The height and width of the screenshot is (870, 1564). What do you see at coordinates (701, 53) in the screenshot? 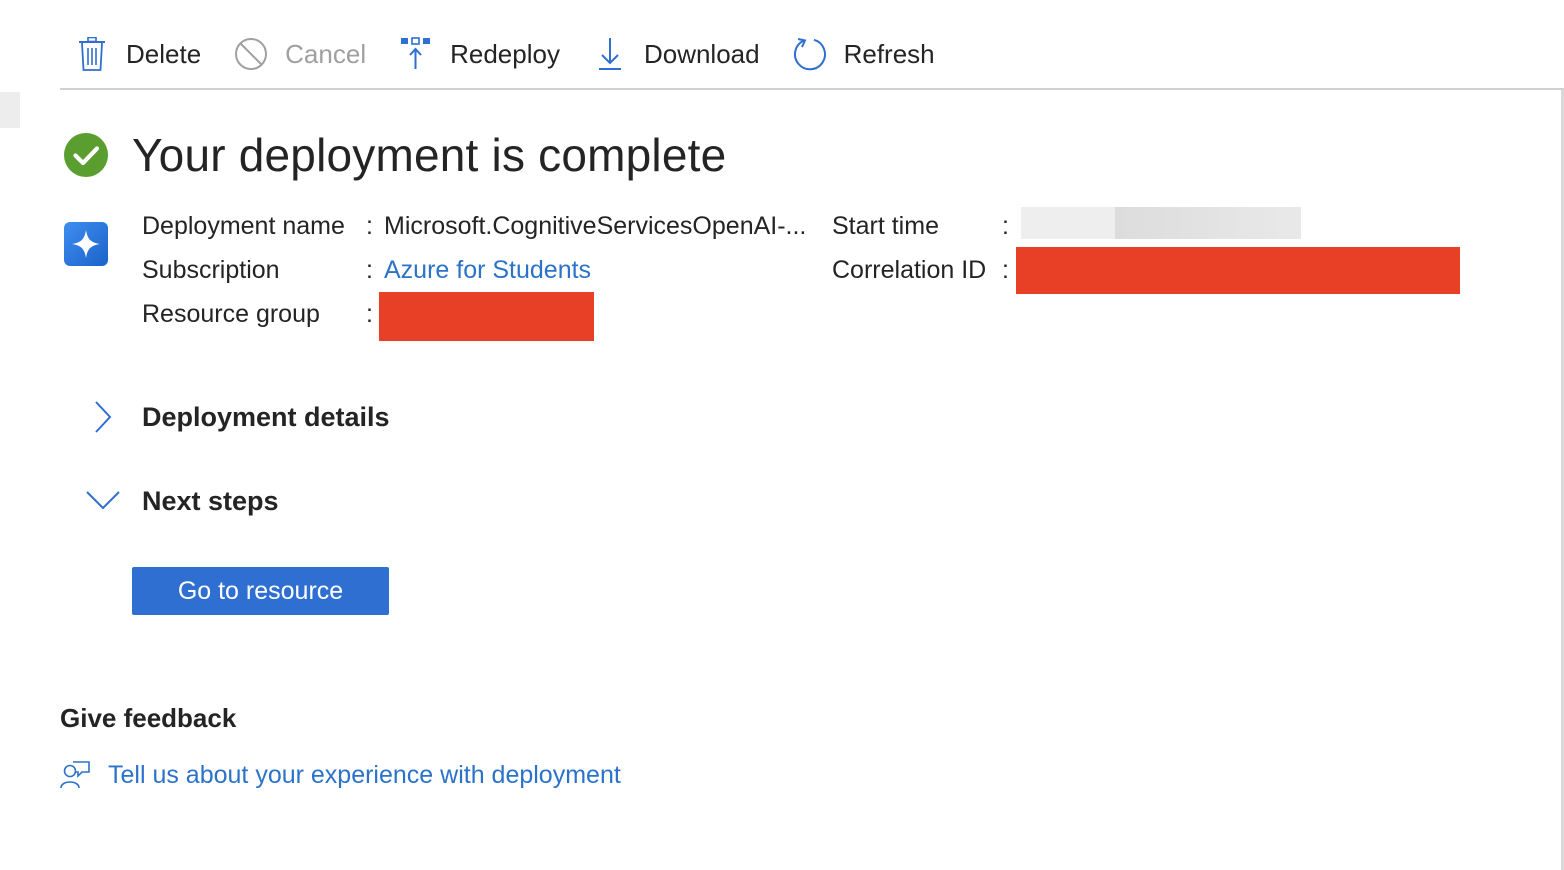
I see `download-label: Download` at bounding box center [701, 53].